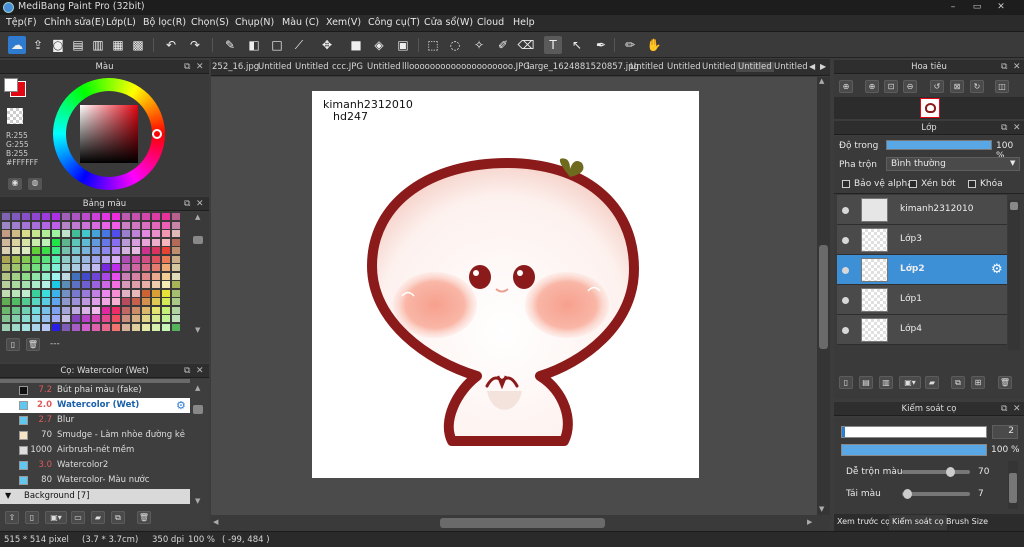  What do you see at coordinates (32, 517) in the screenshot?
I see `new-brush-icon: ▯` at bounding box center [32, 517].